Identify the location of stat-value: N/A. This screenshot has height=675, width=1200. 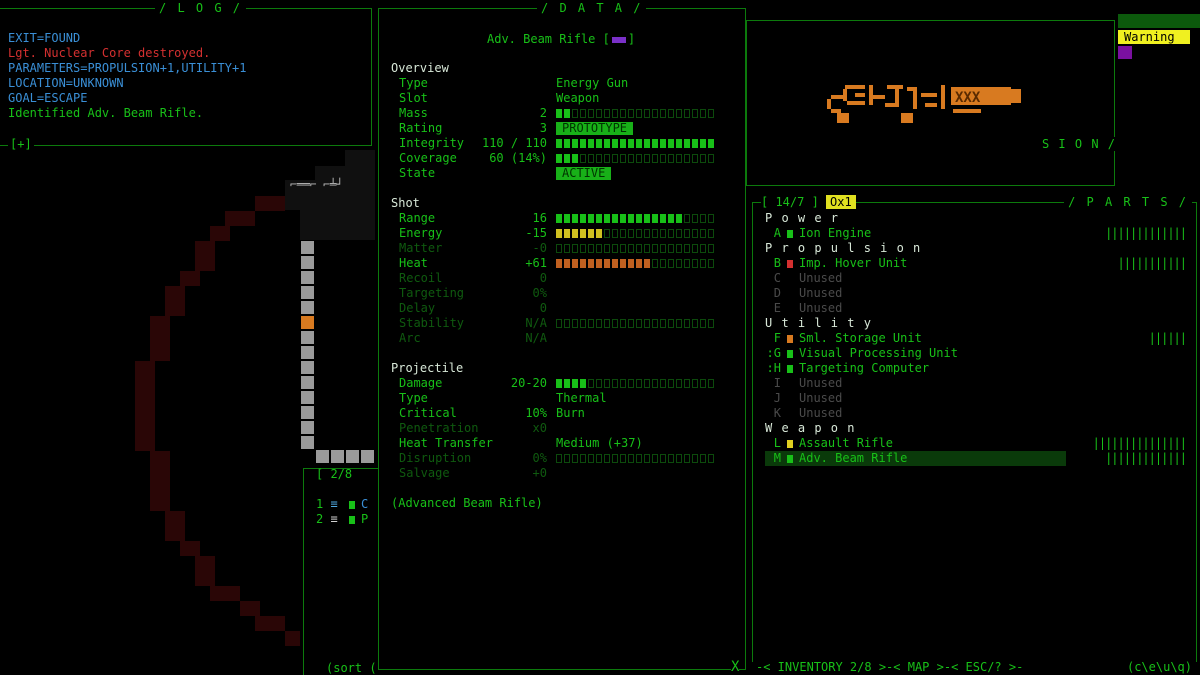
(536, 338).